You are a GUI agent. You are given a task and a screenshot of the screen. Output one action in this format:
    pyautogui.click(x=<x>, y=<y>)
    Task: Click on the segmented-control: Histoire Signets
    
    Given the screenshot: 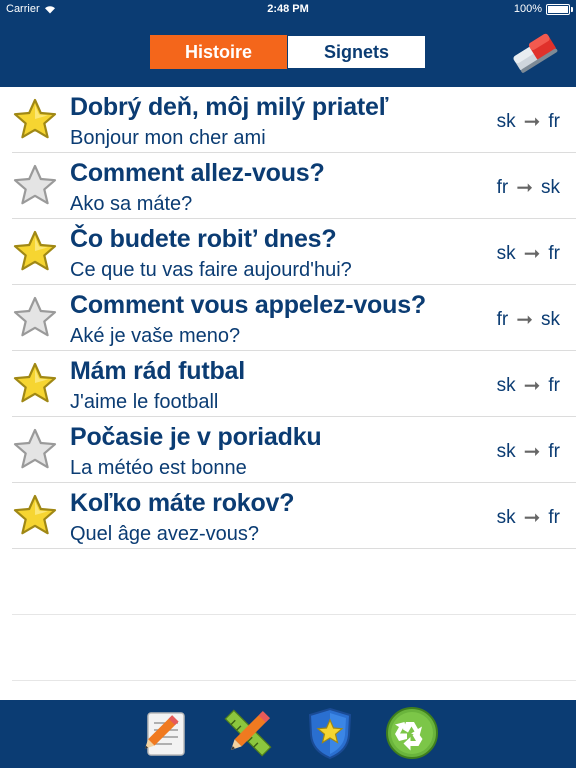 What is the action you would take?
    pyautogui.click(x=288, y=52)
    